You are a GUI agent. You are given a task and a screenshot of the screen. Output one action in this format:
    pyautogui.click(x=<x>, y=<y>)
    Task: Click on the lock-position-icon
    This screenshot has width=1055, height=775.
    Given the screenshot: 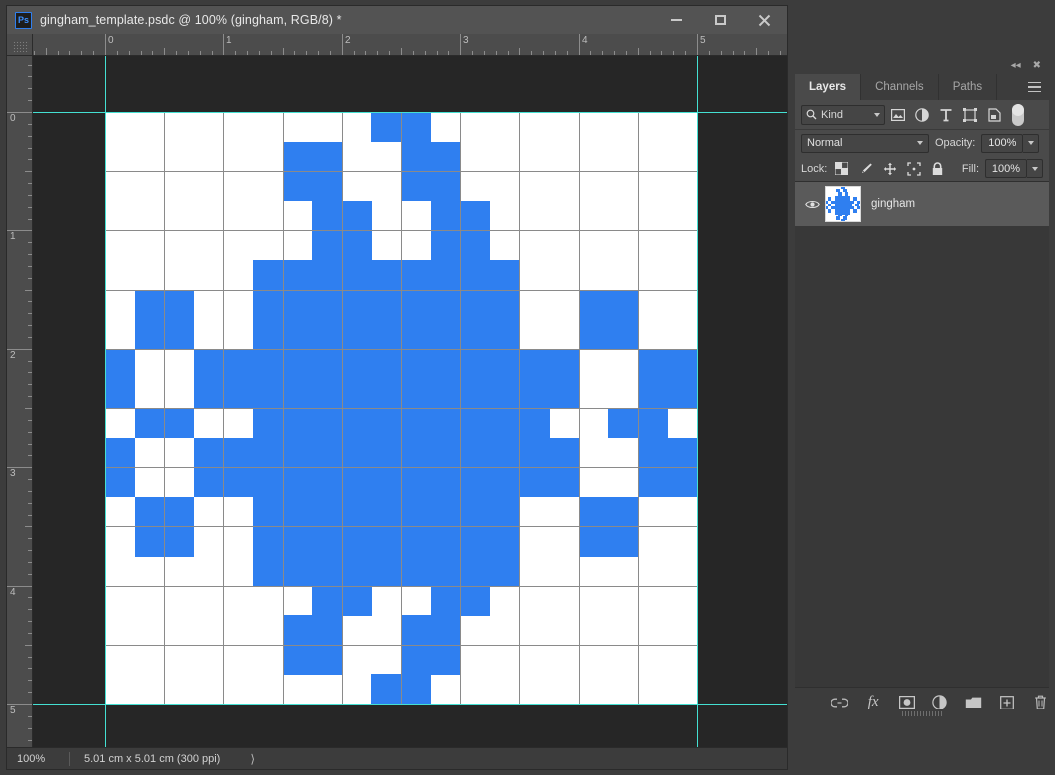 What is the action you would take?
    pyautogui.click(x=889, y=168)
    